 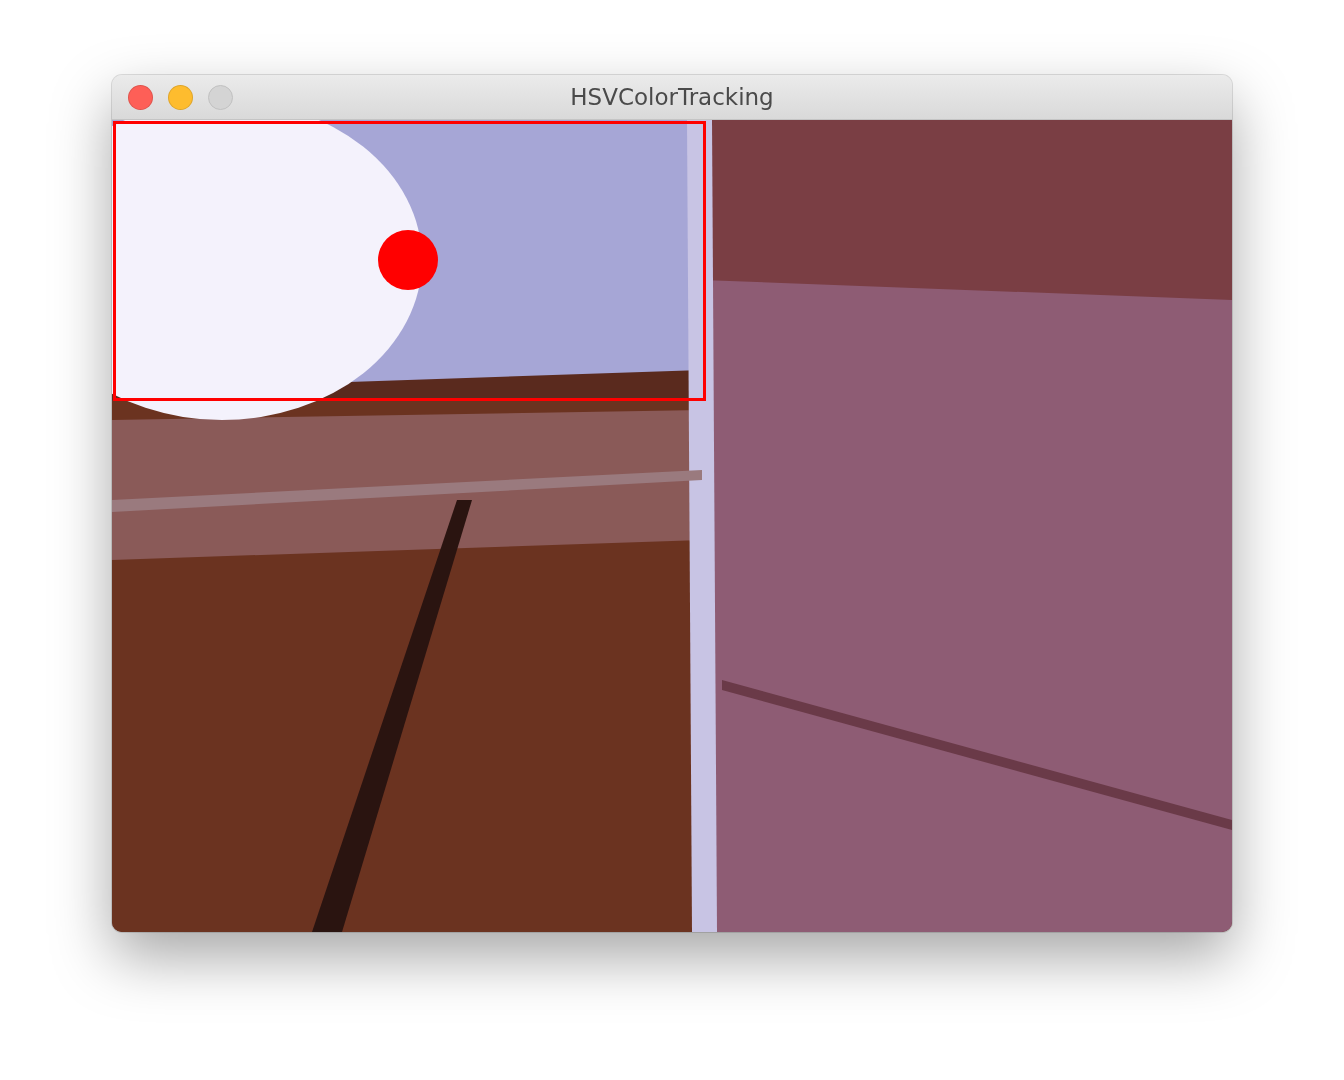 What do you see at coordinates (140, 97) in the screenshot?
I see `close-button` at bounding box center [140, 97].